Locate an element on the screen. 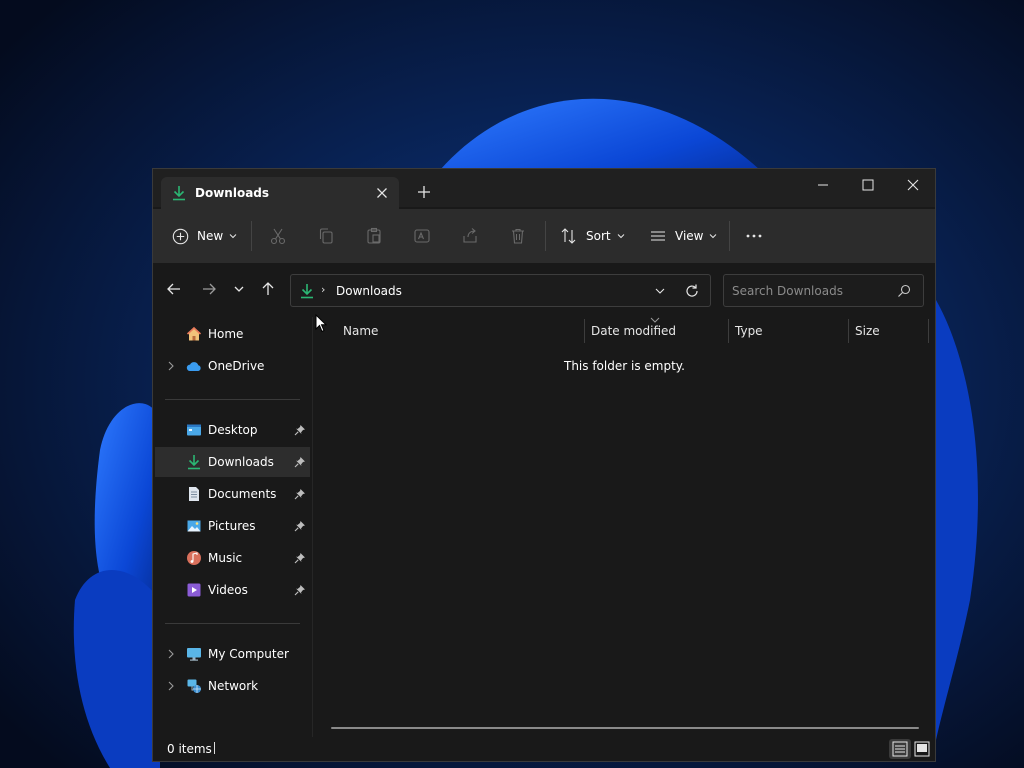 Image resolution: width=1024 pixels, height=768 pixels. view-icon is located at coordinates (658, 236).